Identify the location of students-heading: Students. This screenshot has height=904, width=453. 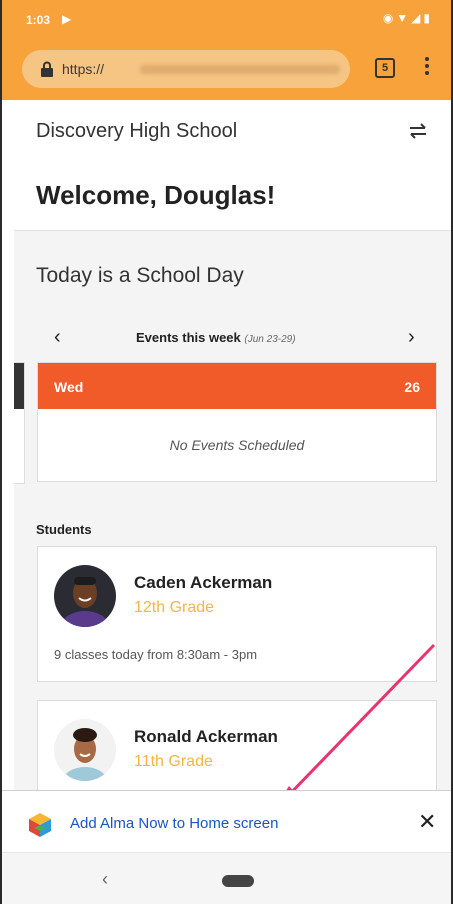
(64, 529).